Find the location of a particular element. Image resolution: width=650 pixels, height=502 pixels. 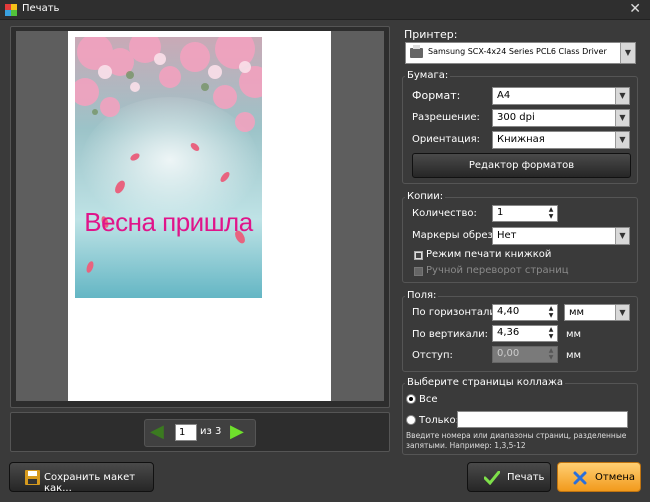

margins-title: Поля: is located at coordinates (422, 295).